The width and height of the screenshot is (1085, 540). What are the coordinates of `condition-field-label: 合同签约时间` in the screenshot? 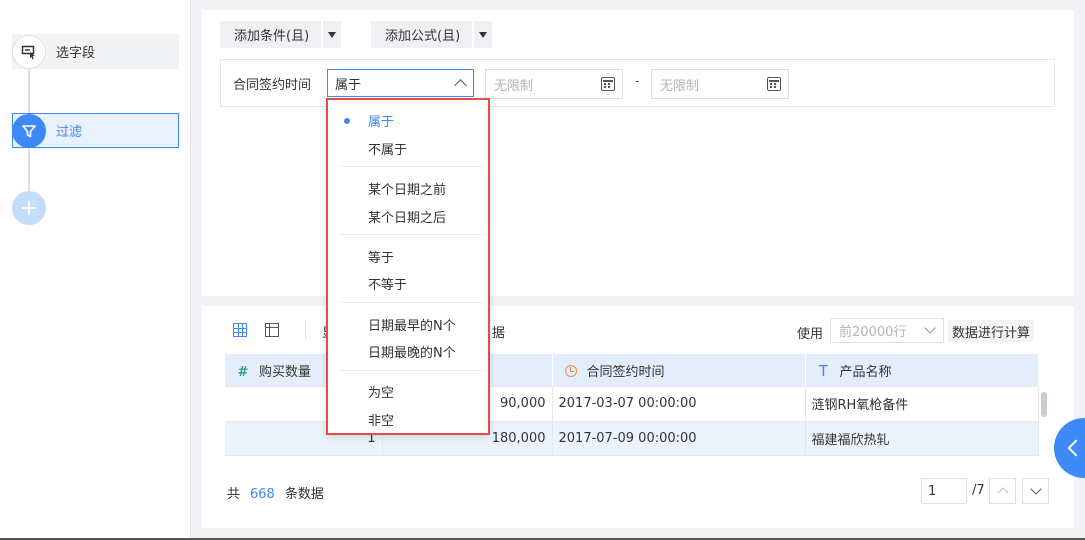 It's located at (272, 85).